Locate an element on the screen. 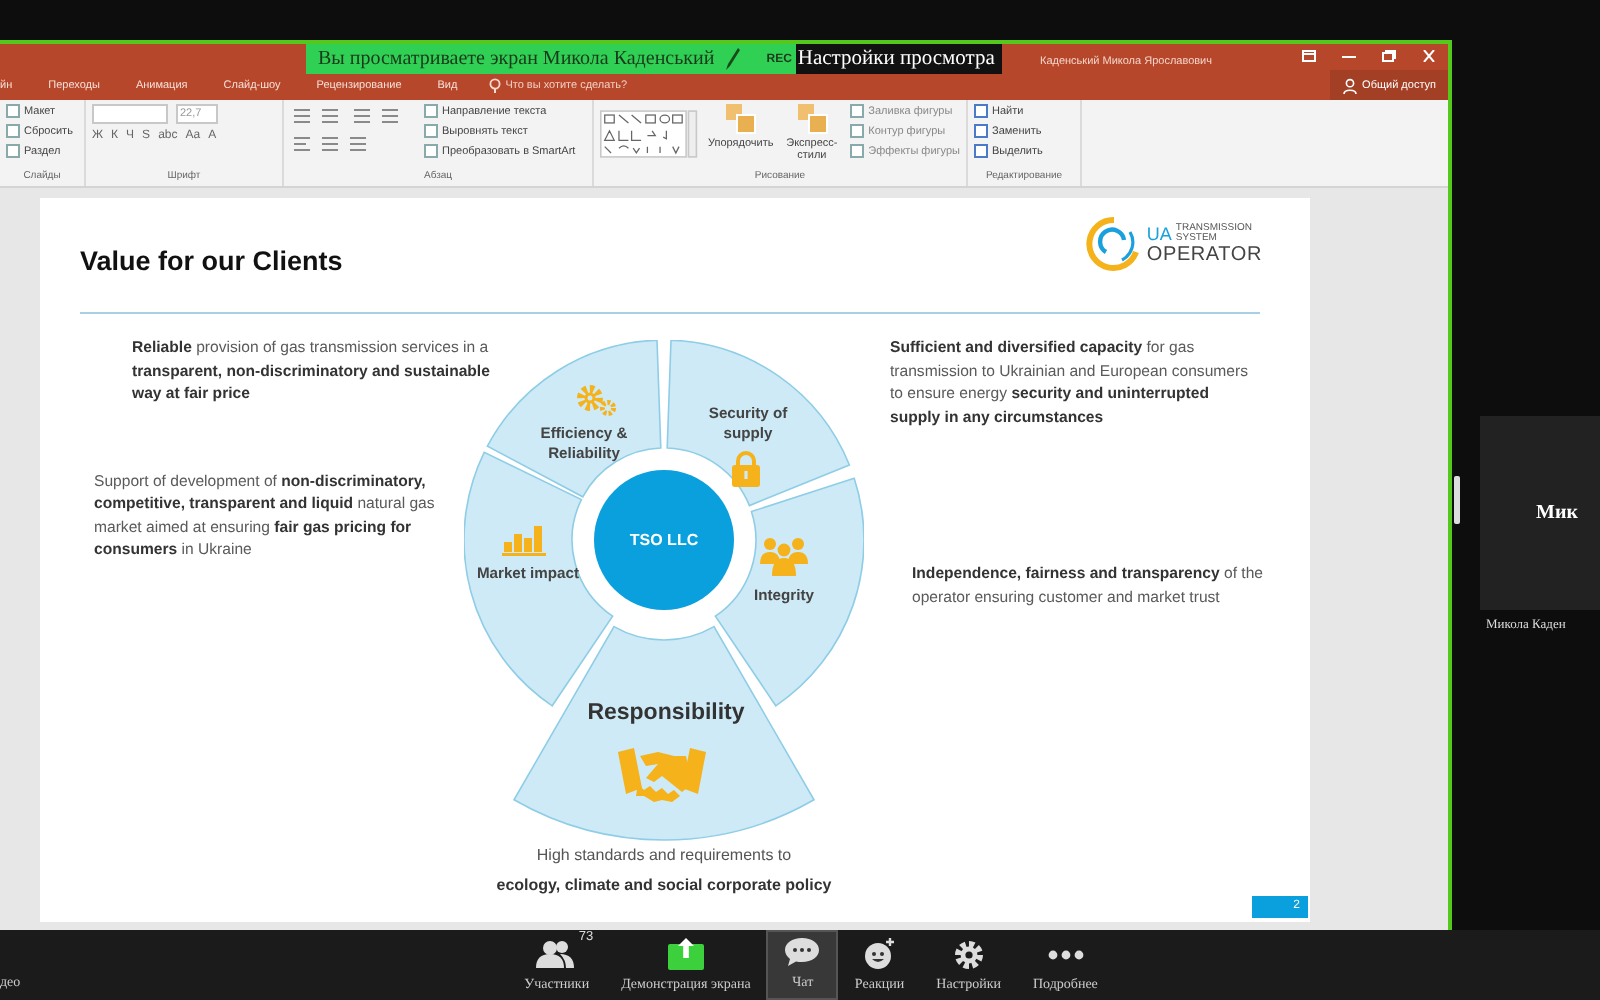 Image resolution: width=1600 pixels, height=1000 pixels. participant-tile-name: Мик is located at coordinates (1557, 513).